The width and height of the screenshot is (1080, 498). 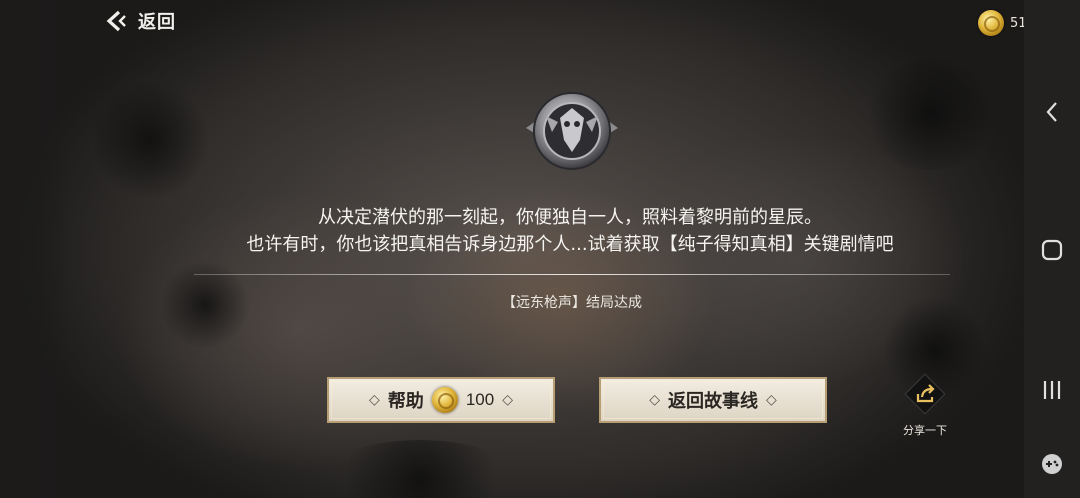 What do you see at coordinates (157, 22) in the screenshot?
I see `back-label: 返回` at bounding box center [157, 22].